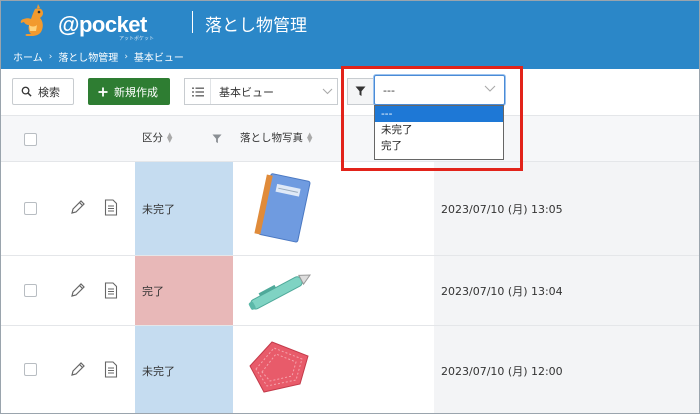 This screenshot has width=700, height=414. I want to click on filter-button, so click(360, 91).